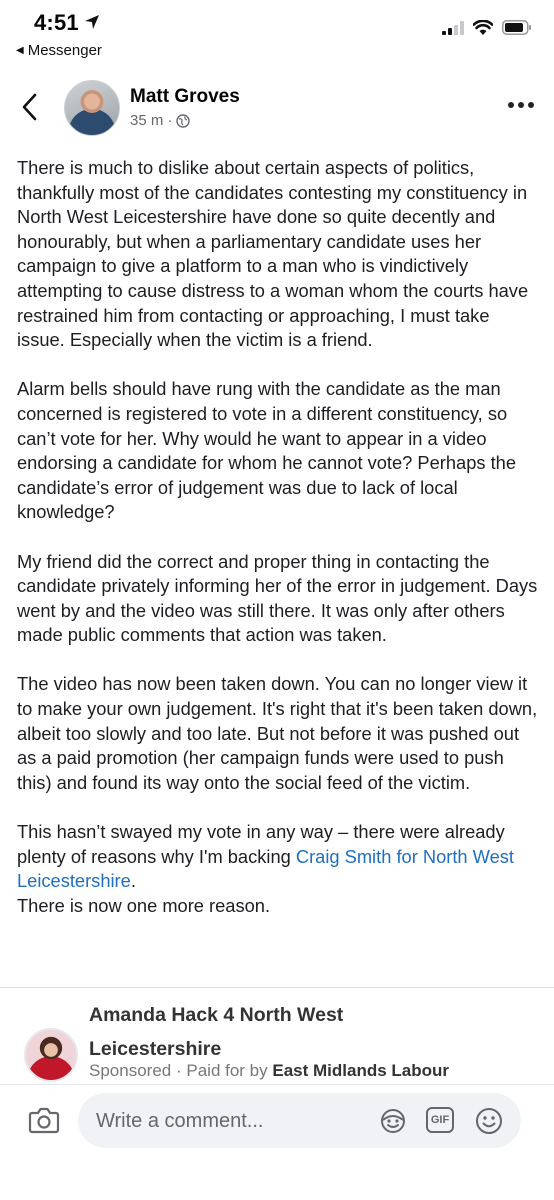  Describe the element at coordinates (183, 120) in the screenshot. I see `globe-icon` at that location.